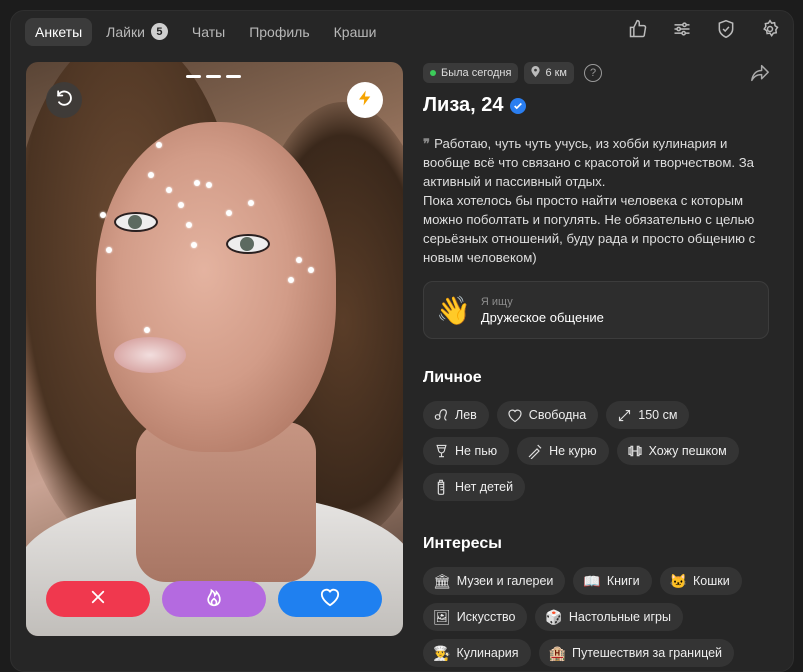 The width and height of the screenshot is (803, 672). What do you see at coordinates (536, 73) in the screenshot?
I see `location-pin-icon` at bounding box center [536, 73].